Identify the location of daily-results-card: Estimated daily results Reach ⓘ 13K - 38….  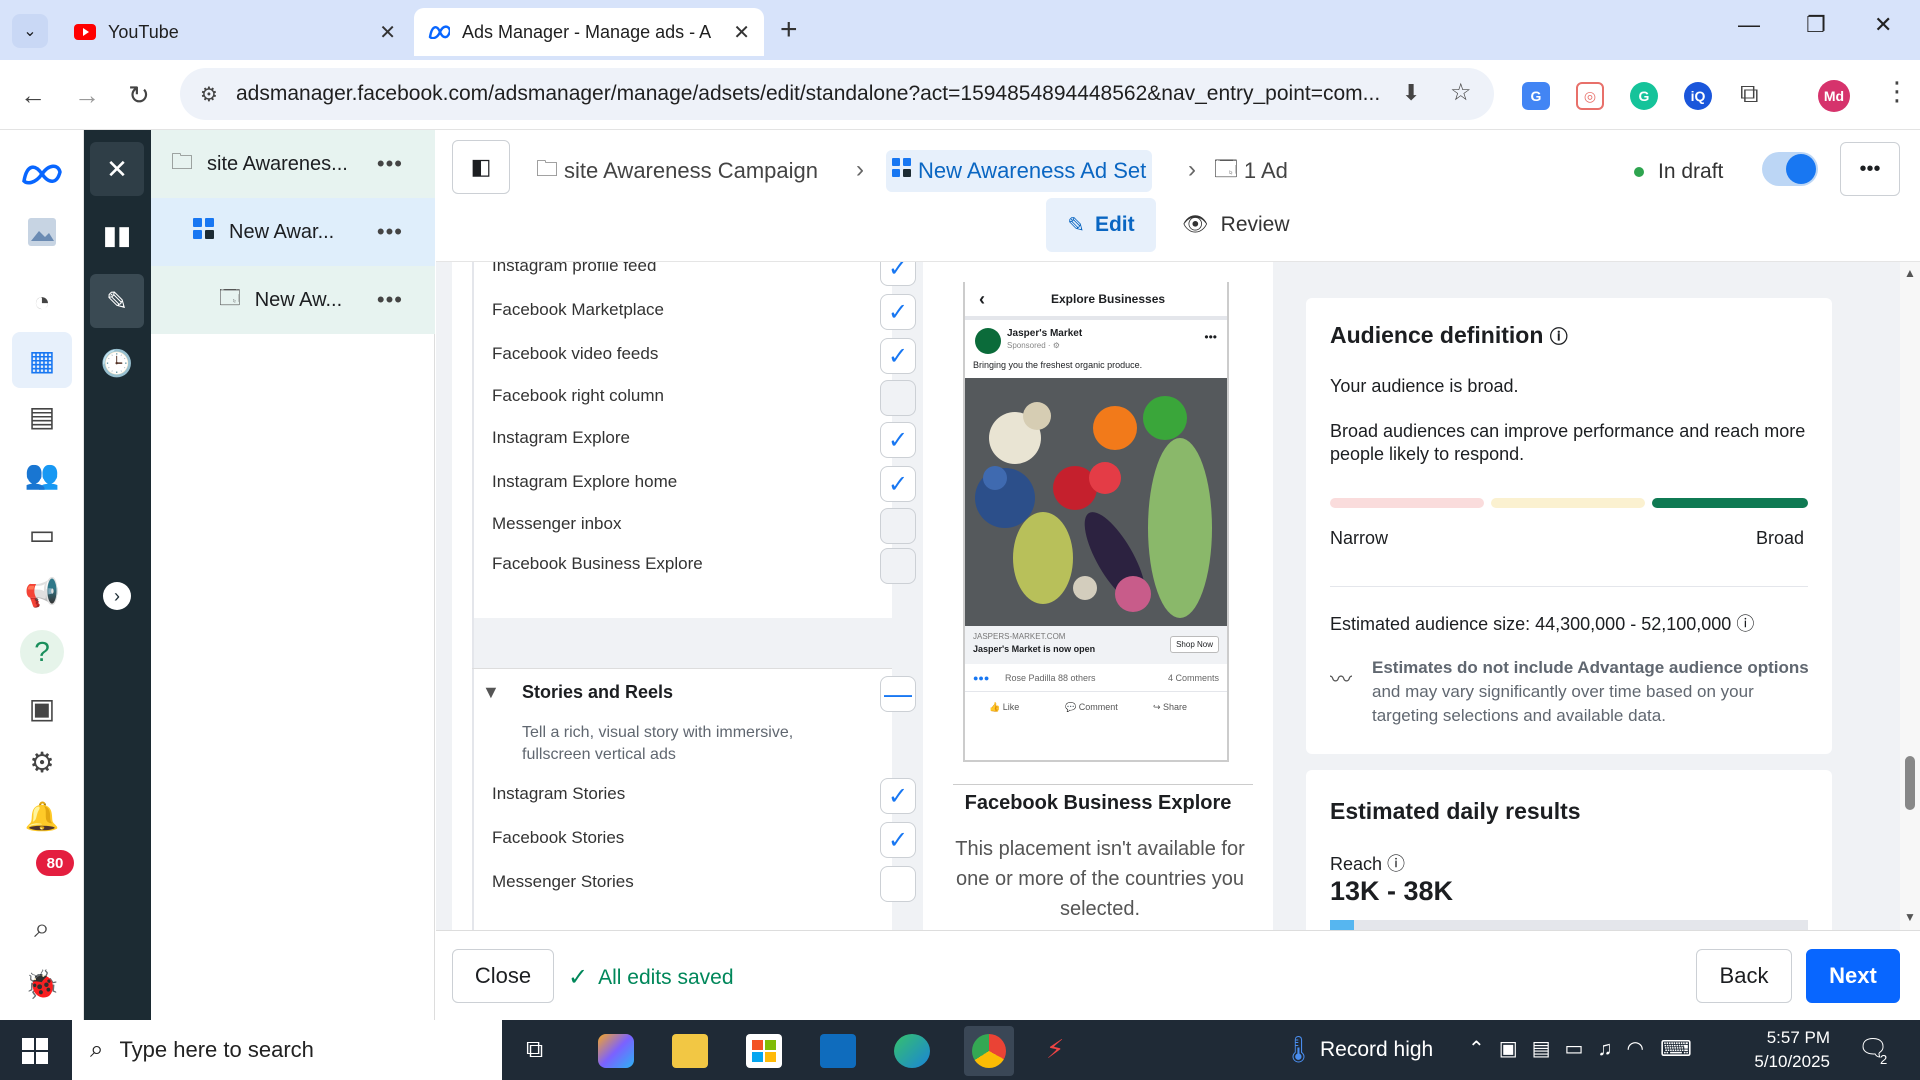
(1569, 850).